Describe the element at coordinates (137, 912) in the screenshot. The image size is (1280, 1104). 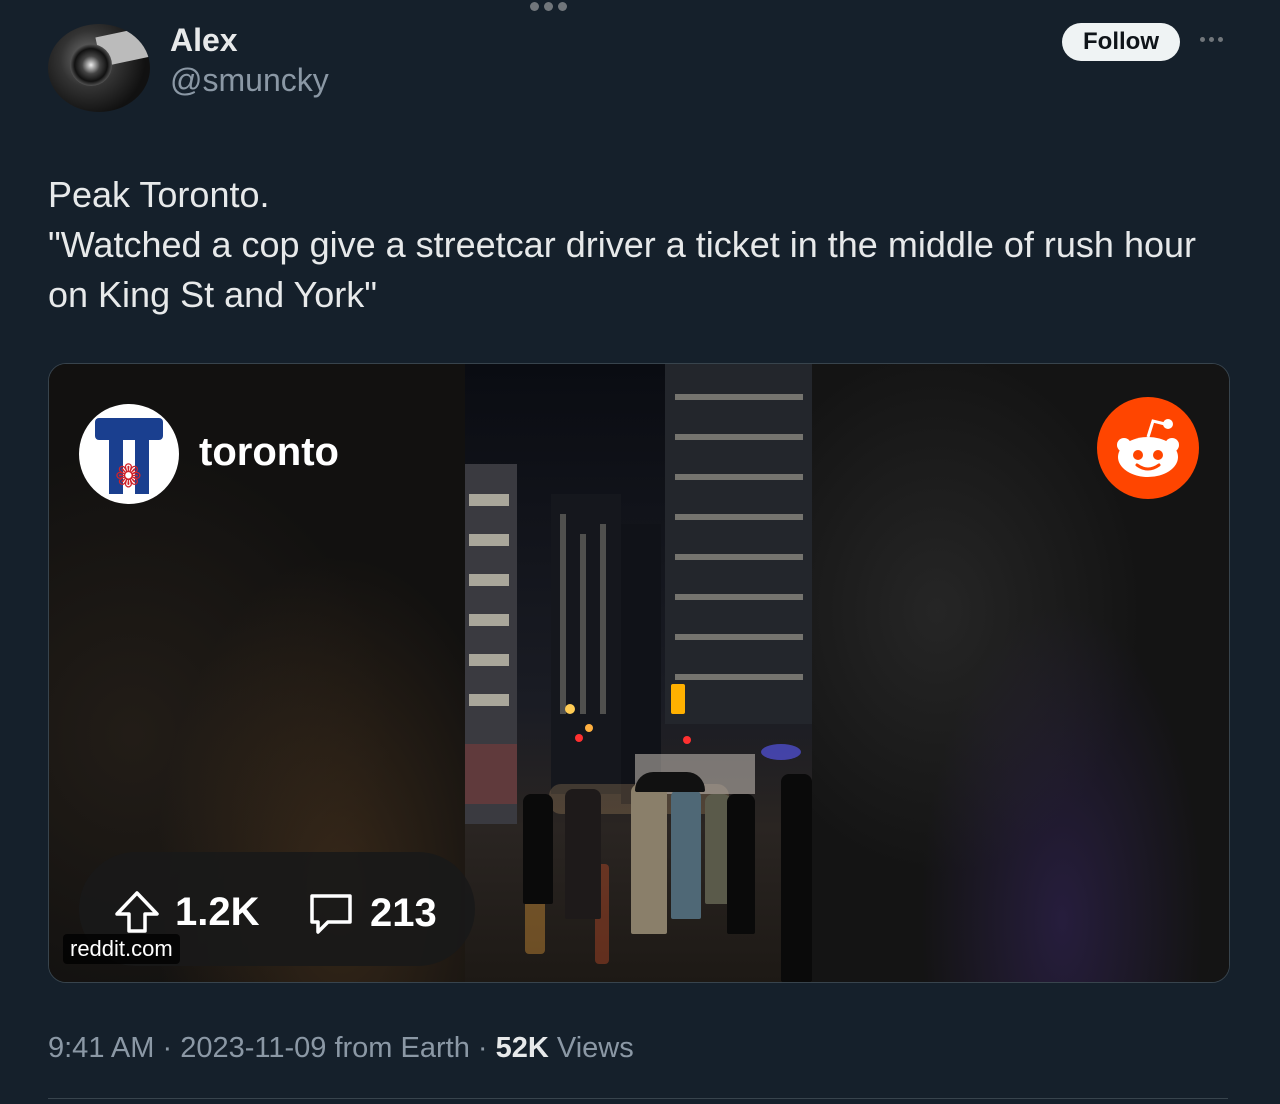
I see `upvote-arrow-icon` at that location.